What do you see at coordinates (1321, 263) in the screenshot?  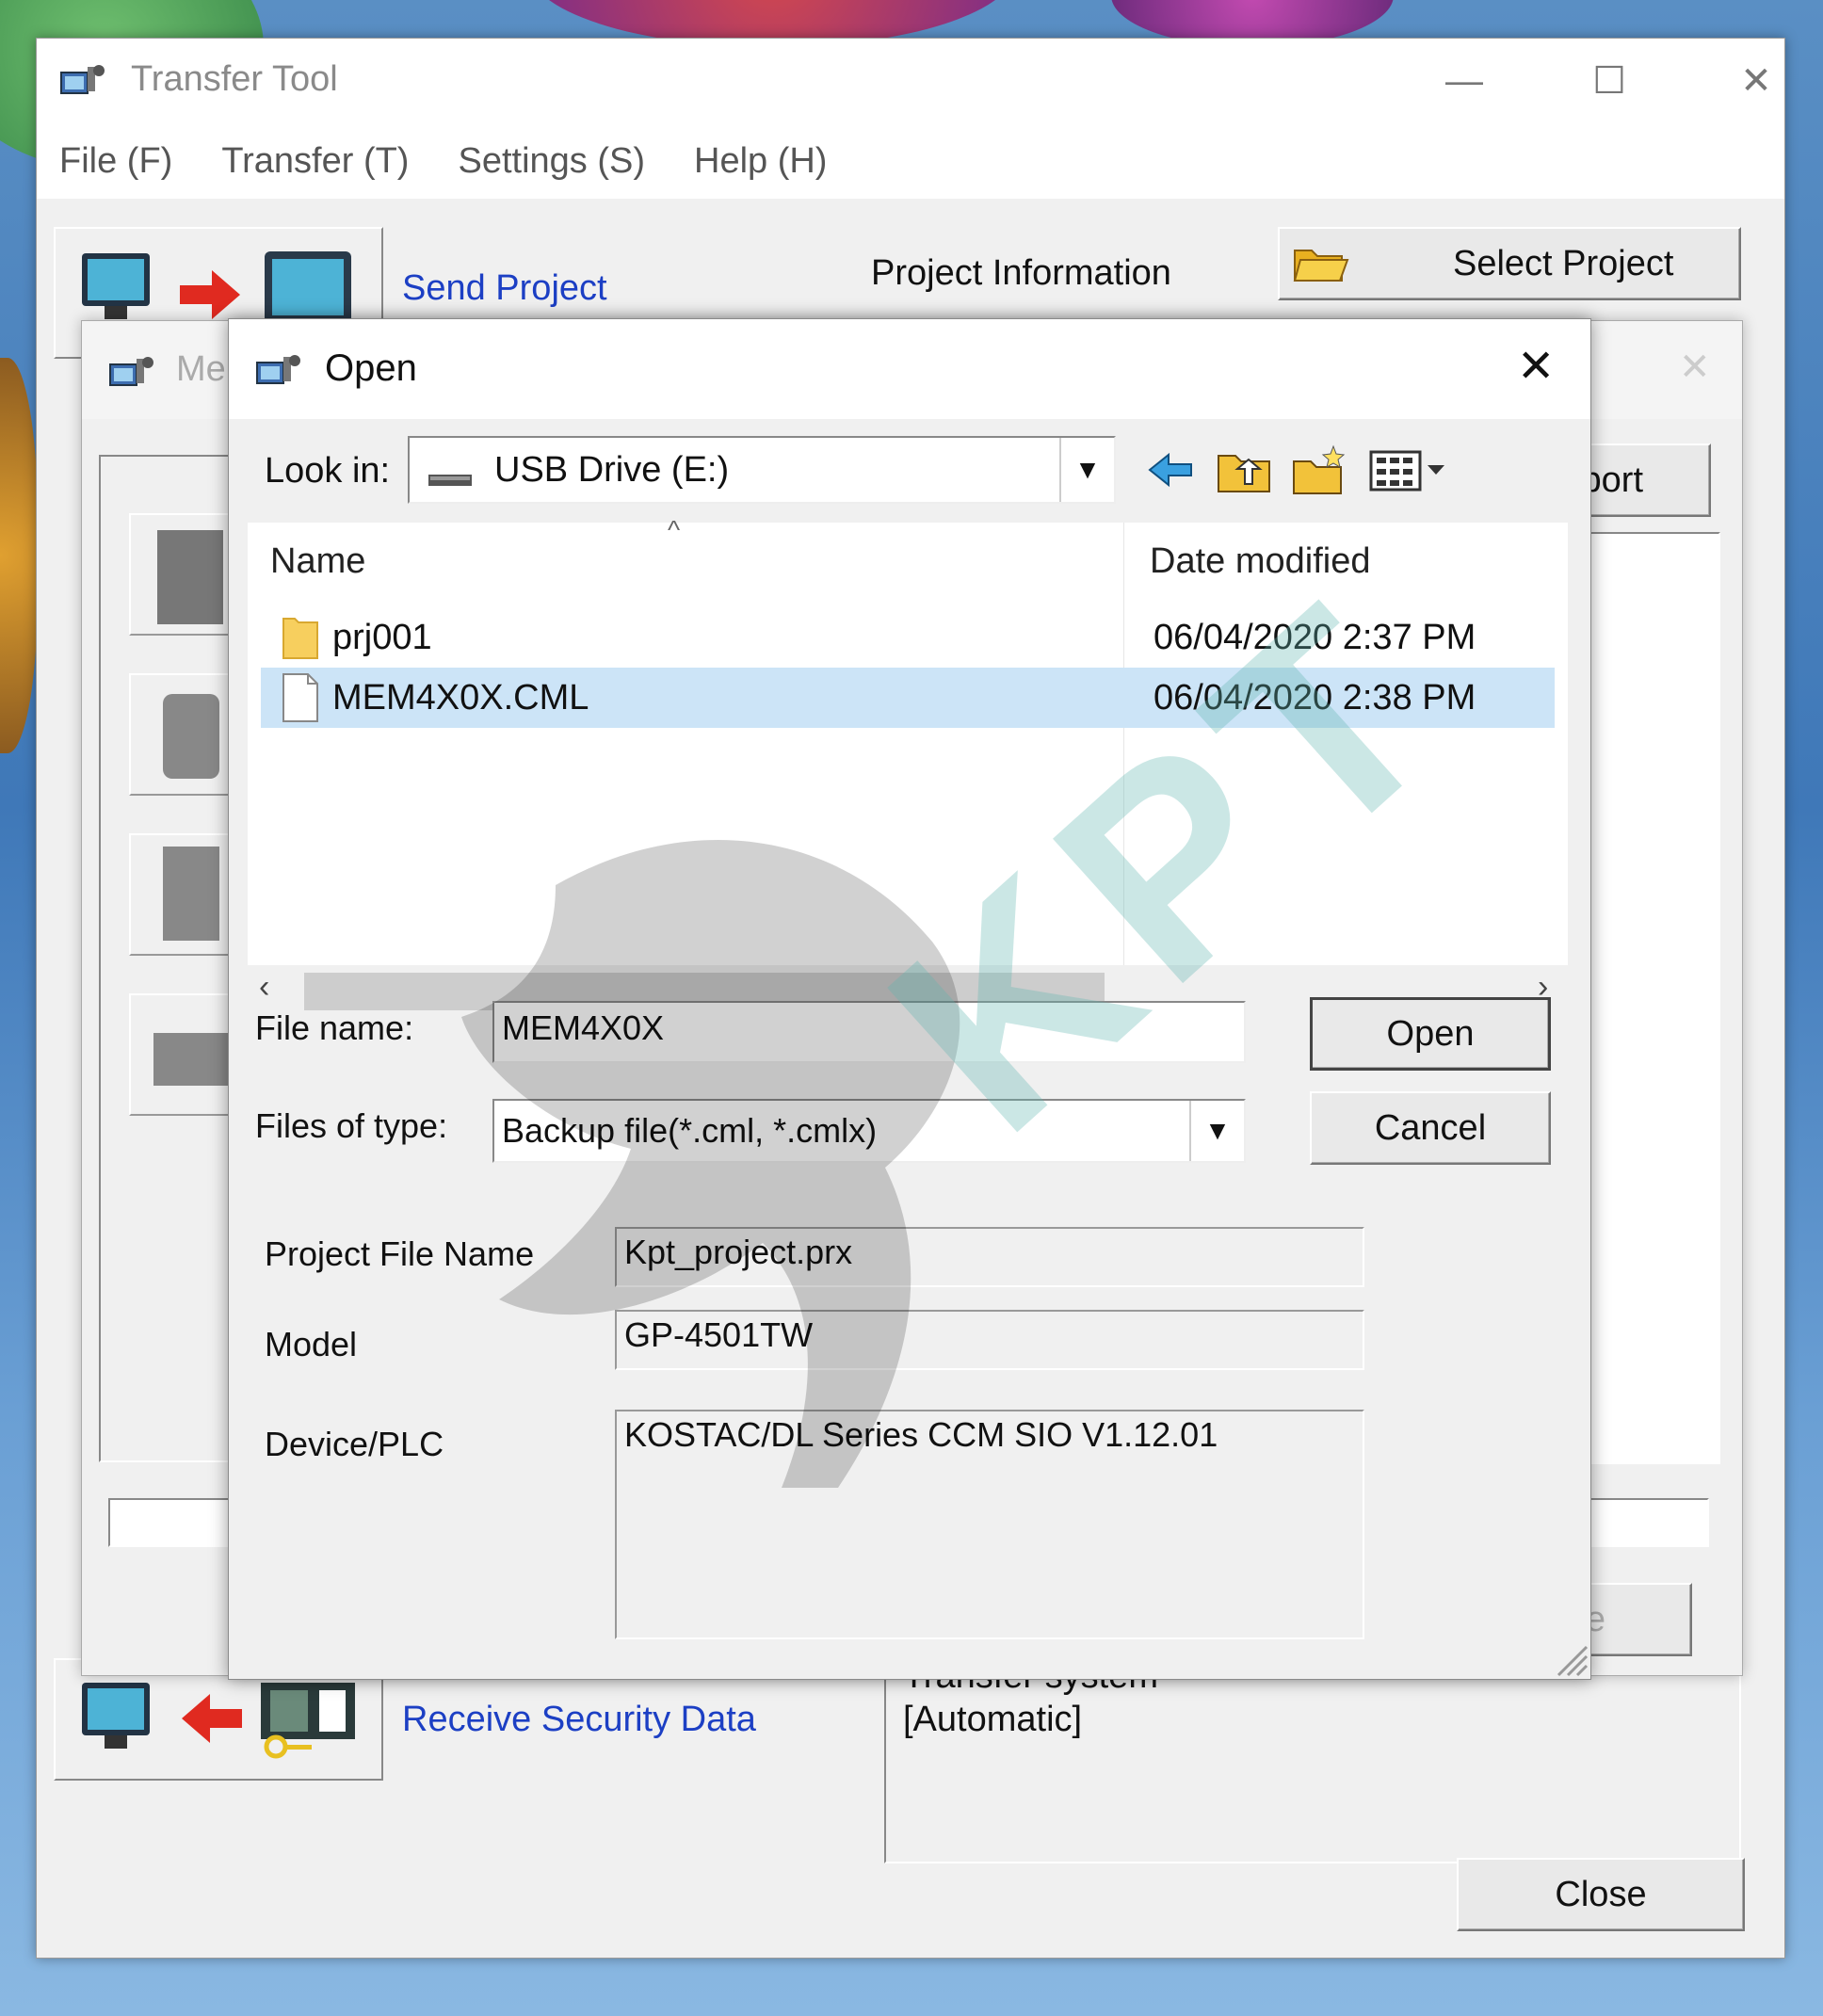 I see `folder-open-icon` at bounding box center [1321, 263].